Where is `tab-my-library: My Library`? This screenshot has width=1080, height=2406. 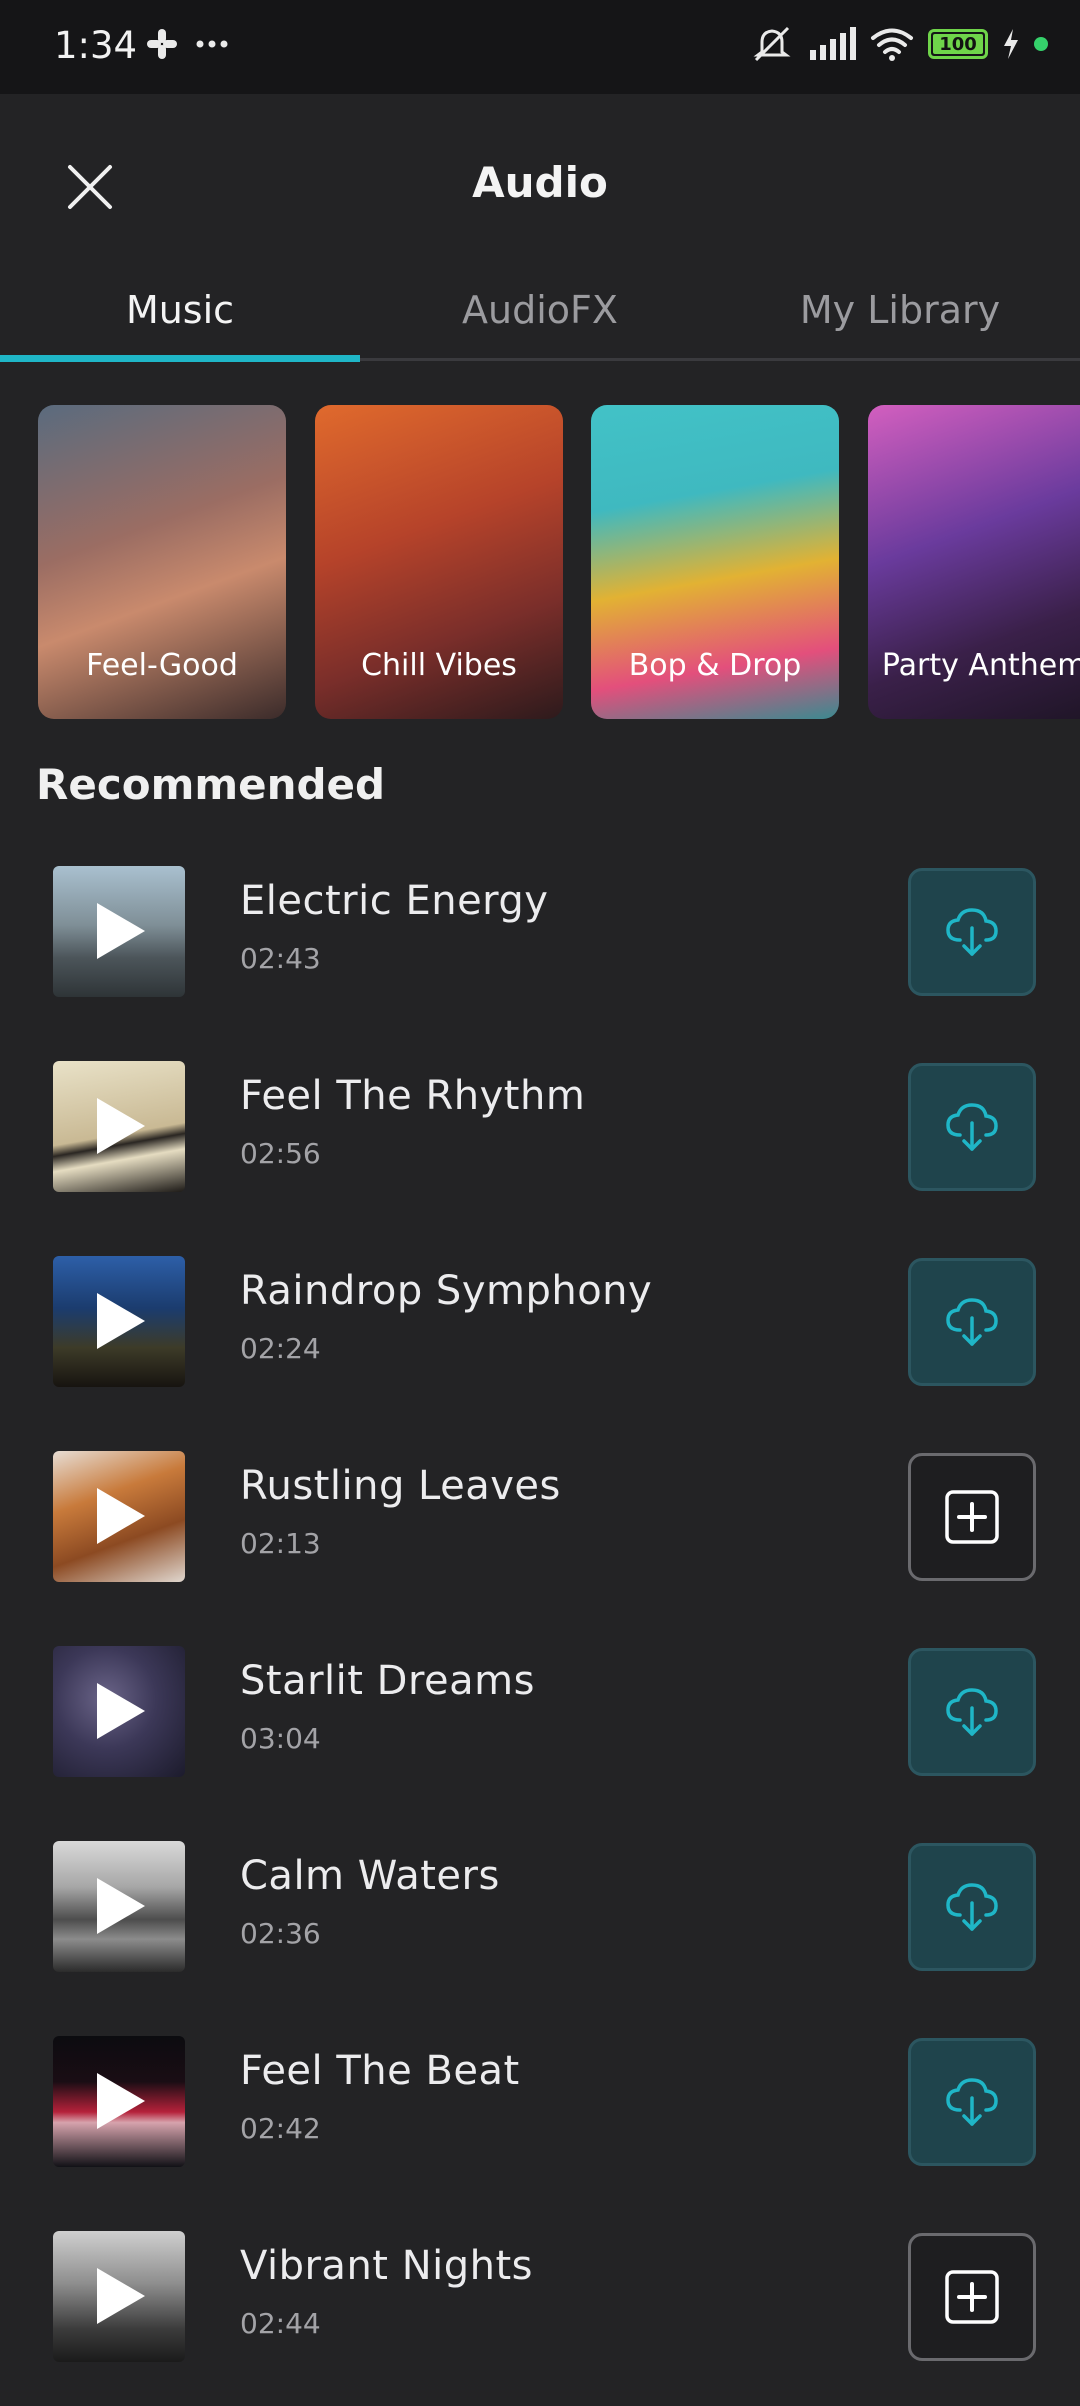 tab-my-library: My Library is located at coordinates (900, 310).